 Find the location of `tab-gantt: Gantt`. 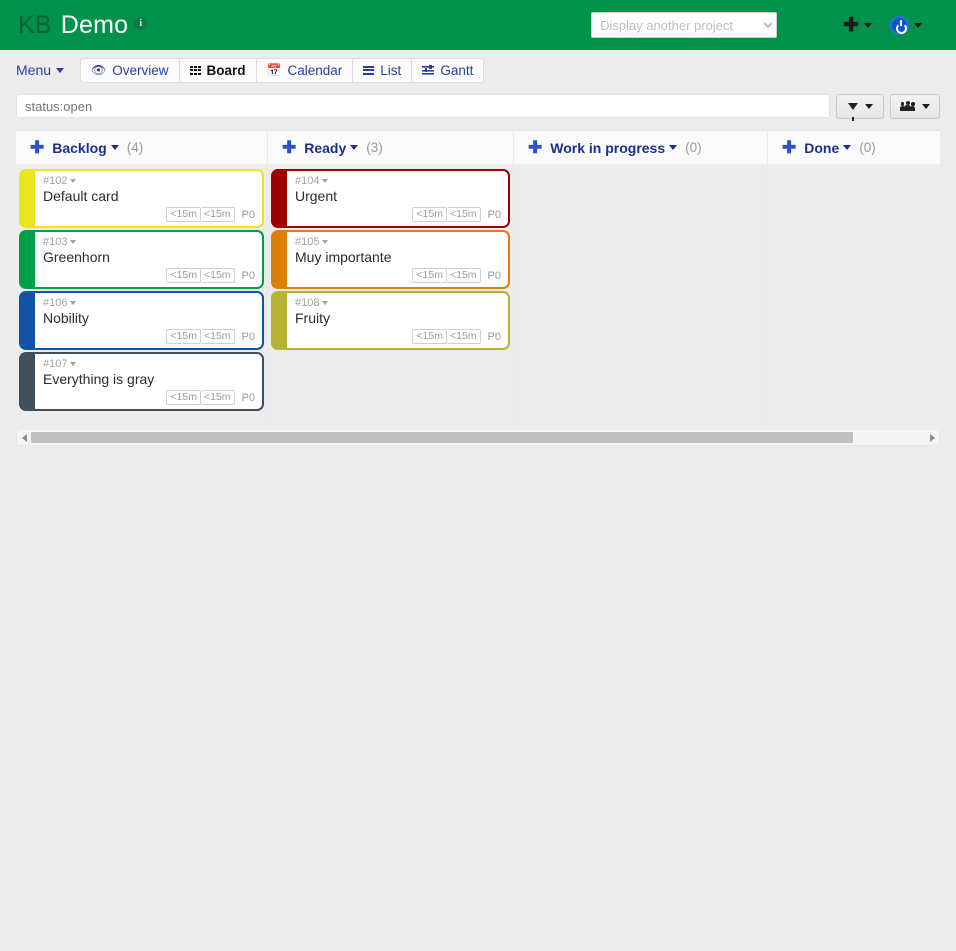

tab-gantt: Gantt is located at coordinates (447, 70).